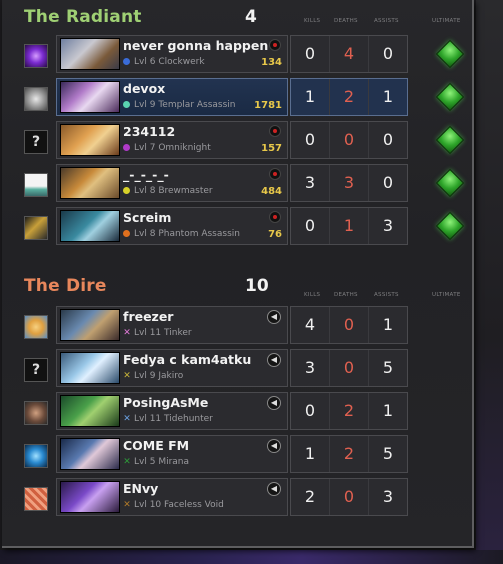 This screenshot has height=564, width=503. Describe the element at coordinates (36, 99) in the screenshot. I see `statue-avatar-icon` at that location.